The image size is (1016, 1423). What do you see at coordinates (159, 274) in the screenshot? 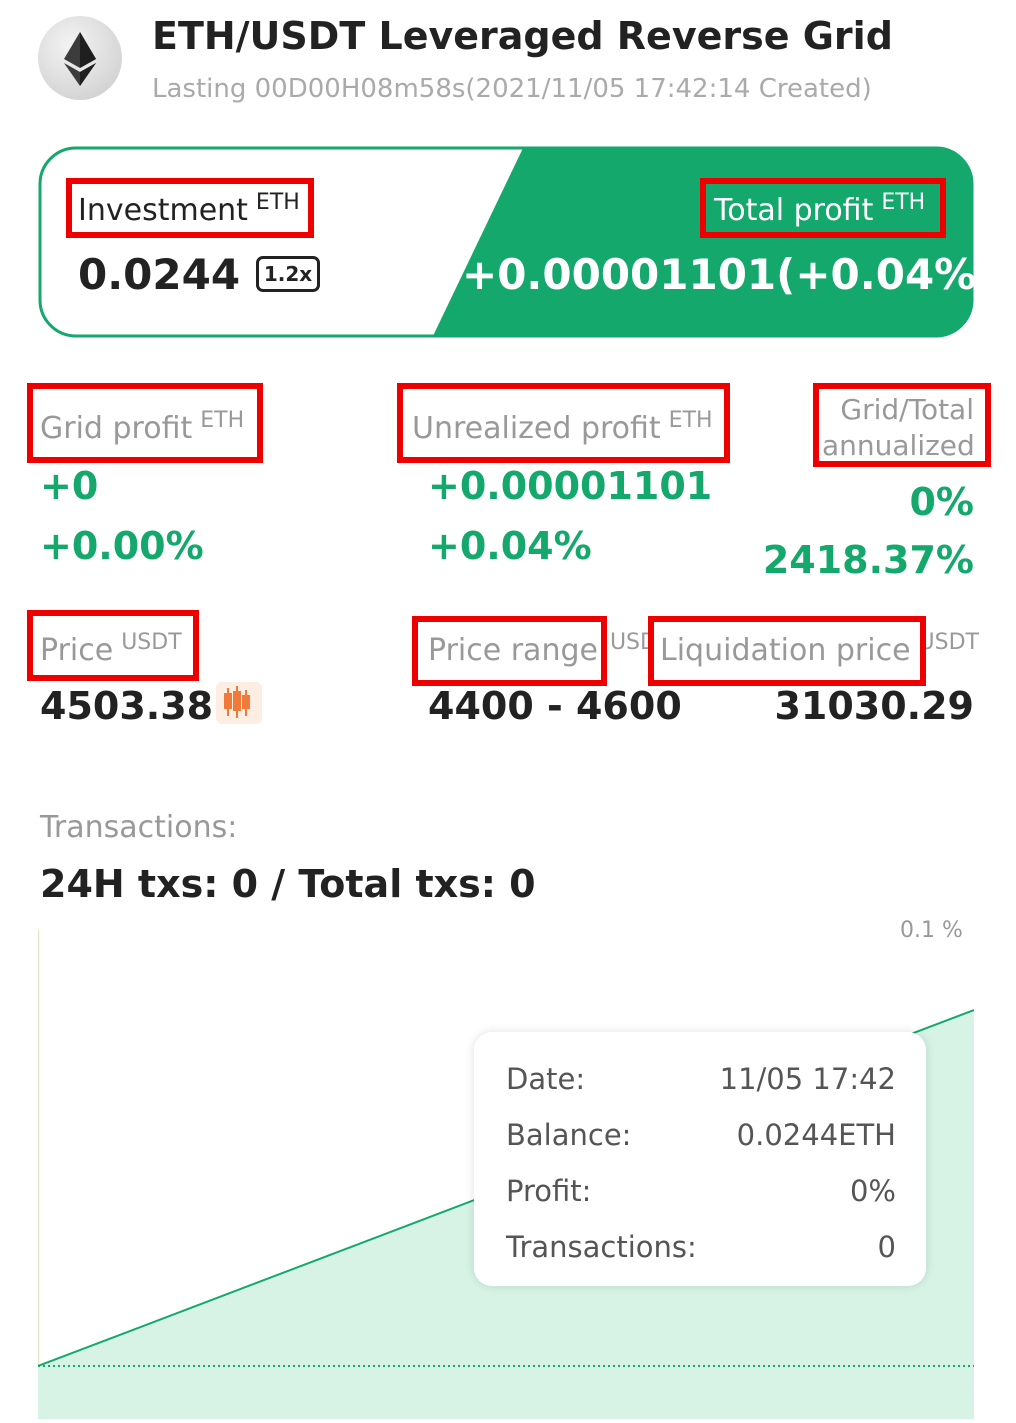
I see `investment-value: 0.0244` at bounding box center [159, 274].